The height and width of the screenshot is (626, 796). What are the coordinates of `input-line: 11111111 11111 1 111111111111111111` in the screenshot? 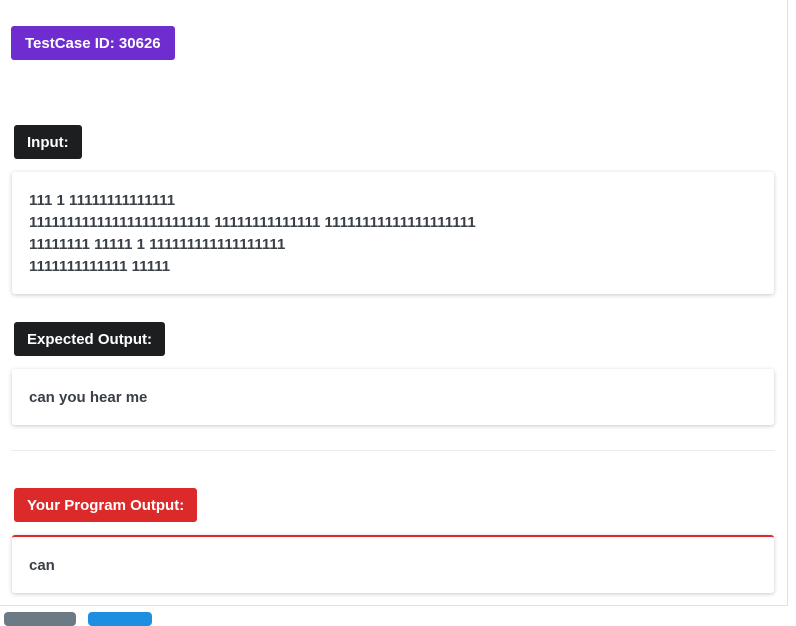 It's located at (157, 244).